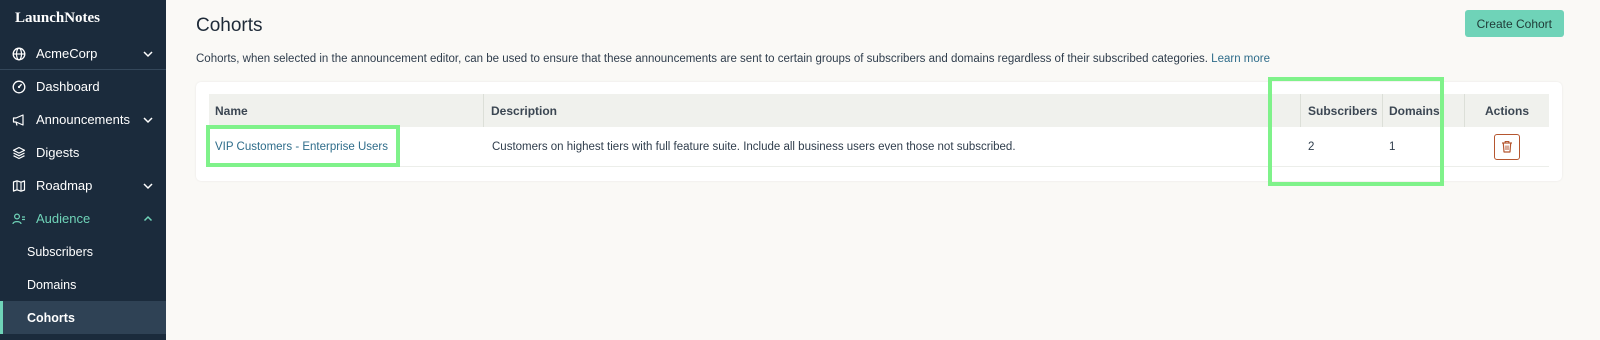 The image size is (1600, 340). What do you see at coordinates (19, 186) in the screenshot?
I see `map-icon` at bounding box center [19, 186].